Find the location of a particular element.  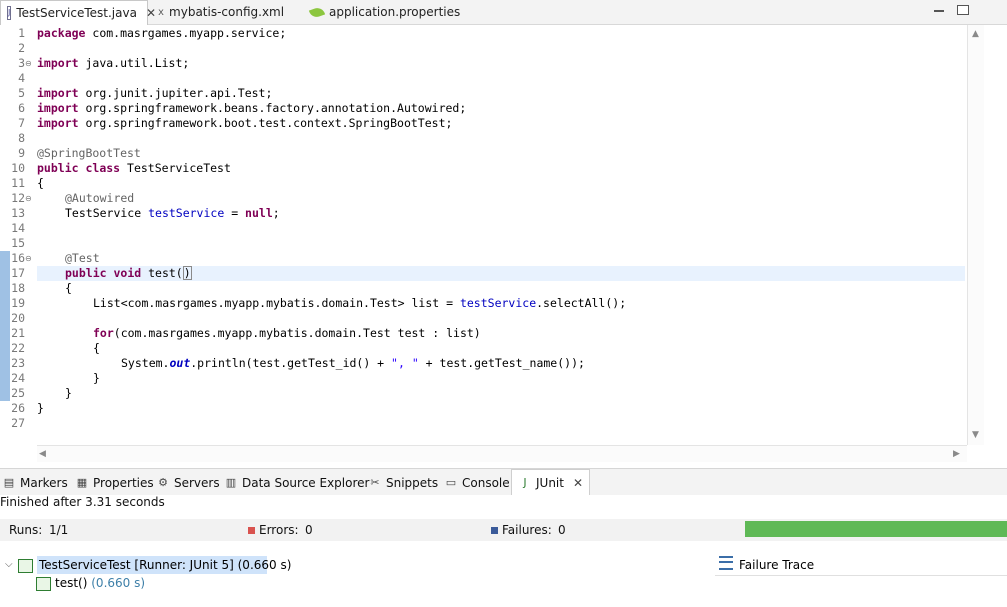

failures-counter: Failures: is located at coordinates (521, 530).